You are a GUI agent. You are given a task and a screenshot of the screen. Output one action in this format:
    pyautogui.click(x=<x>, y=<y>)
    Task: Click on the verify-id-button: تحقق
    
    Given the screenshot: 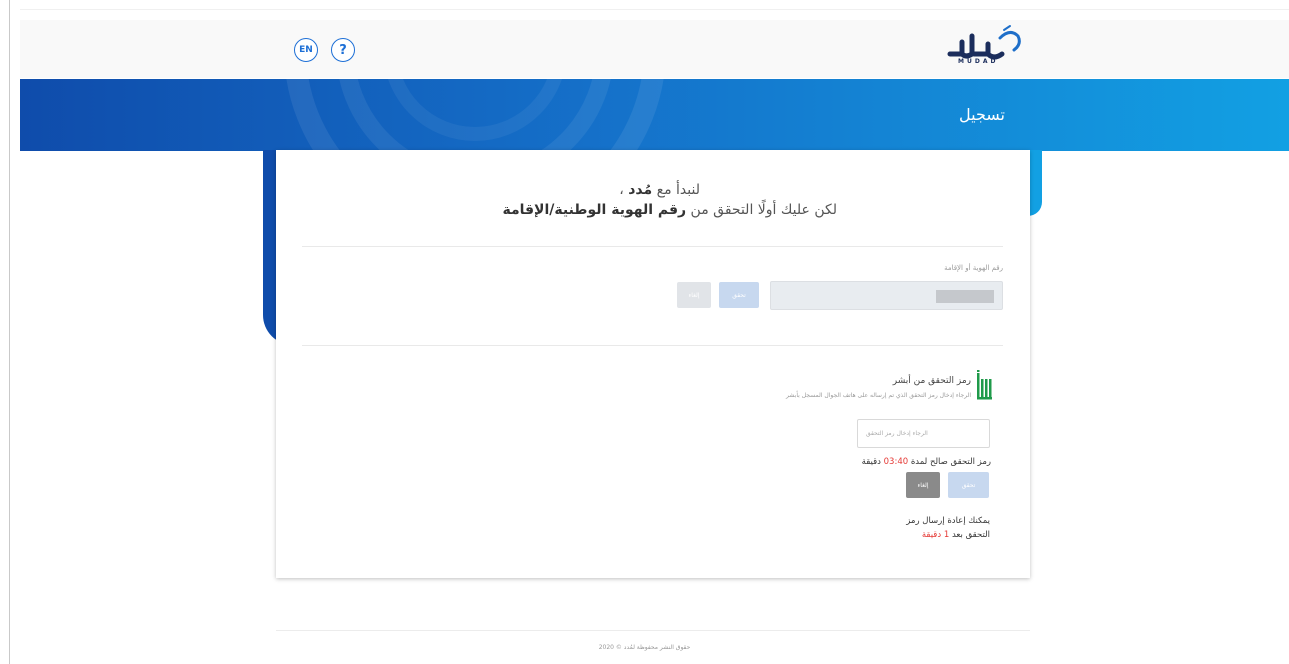 What is the action you would take?
    pyautogui.click(x=739, y=295)
    